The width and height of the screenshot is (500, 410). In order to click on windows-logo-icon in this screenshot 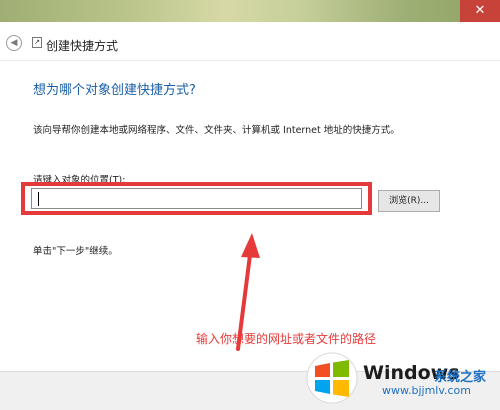, I will do `click(332, 378)`.